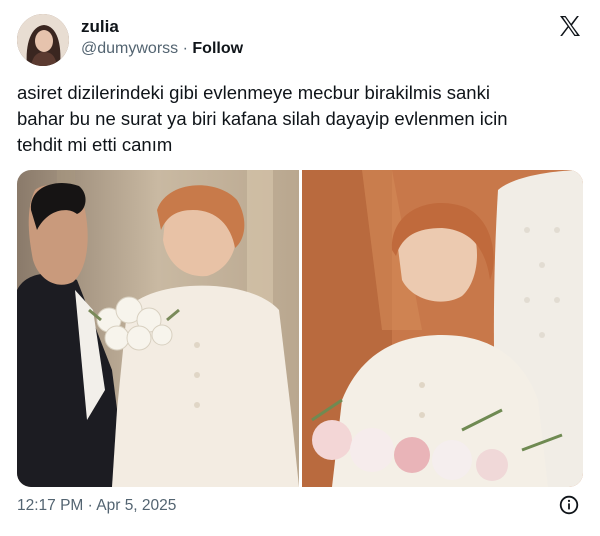  I want to click on author-handle: @dumyworss, so click(129, 48).